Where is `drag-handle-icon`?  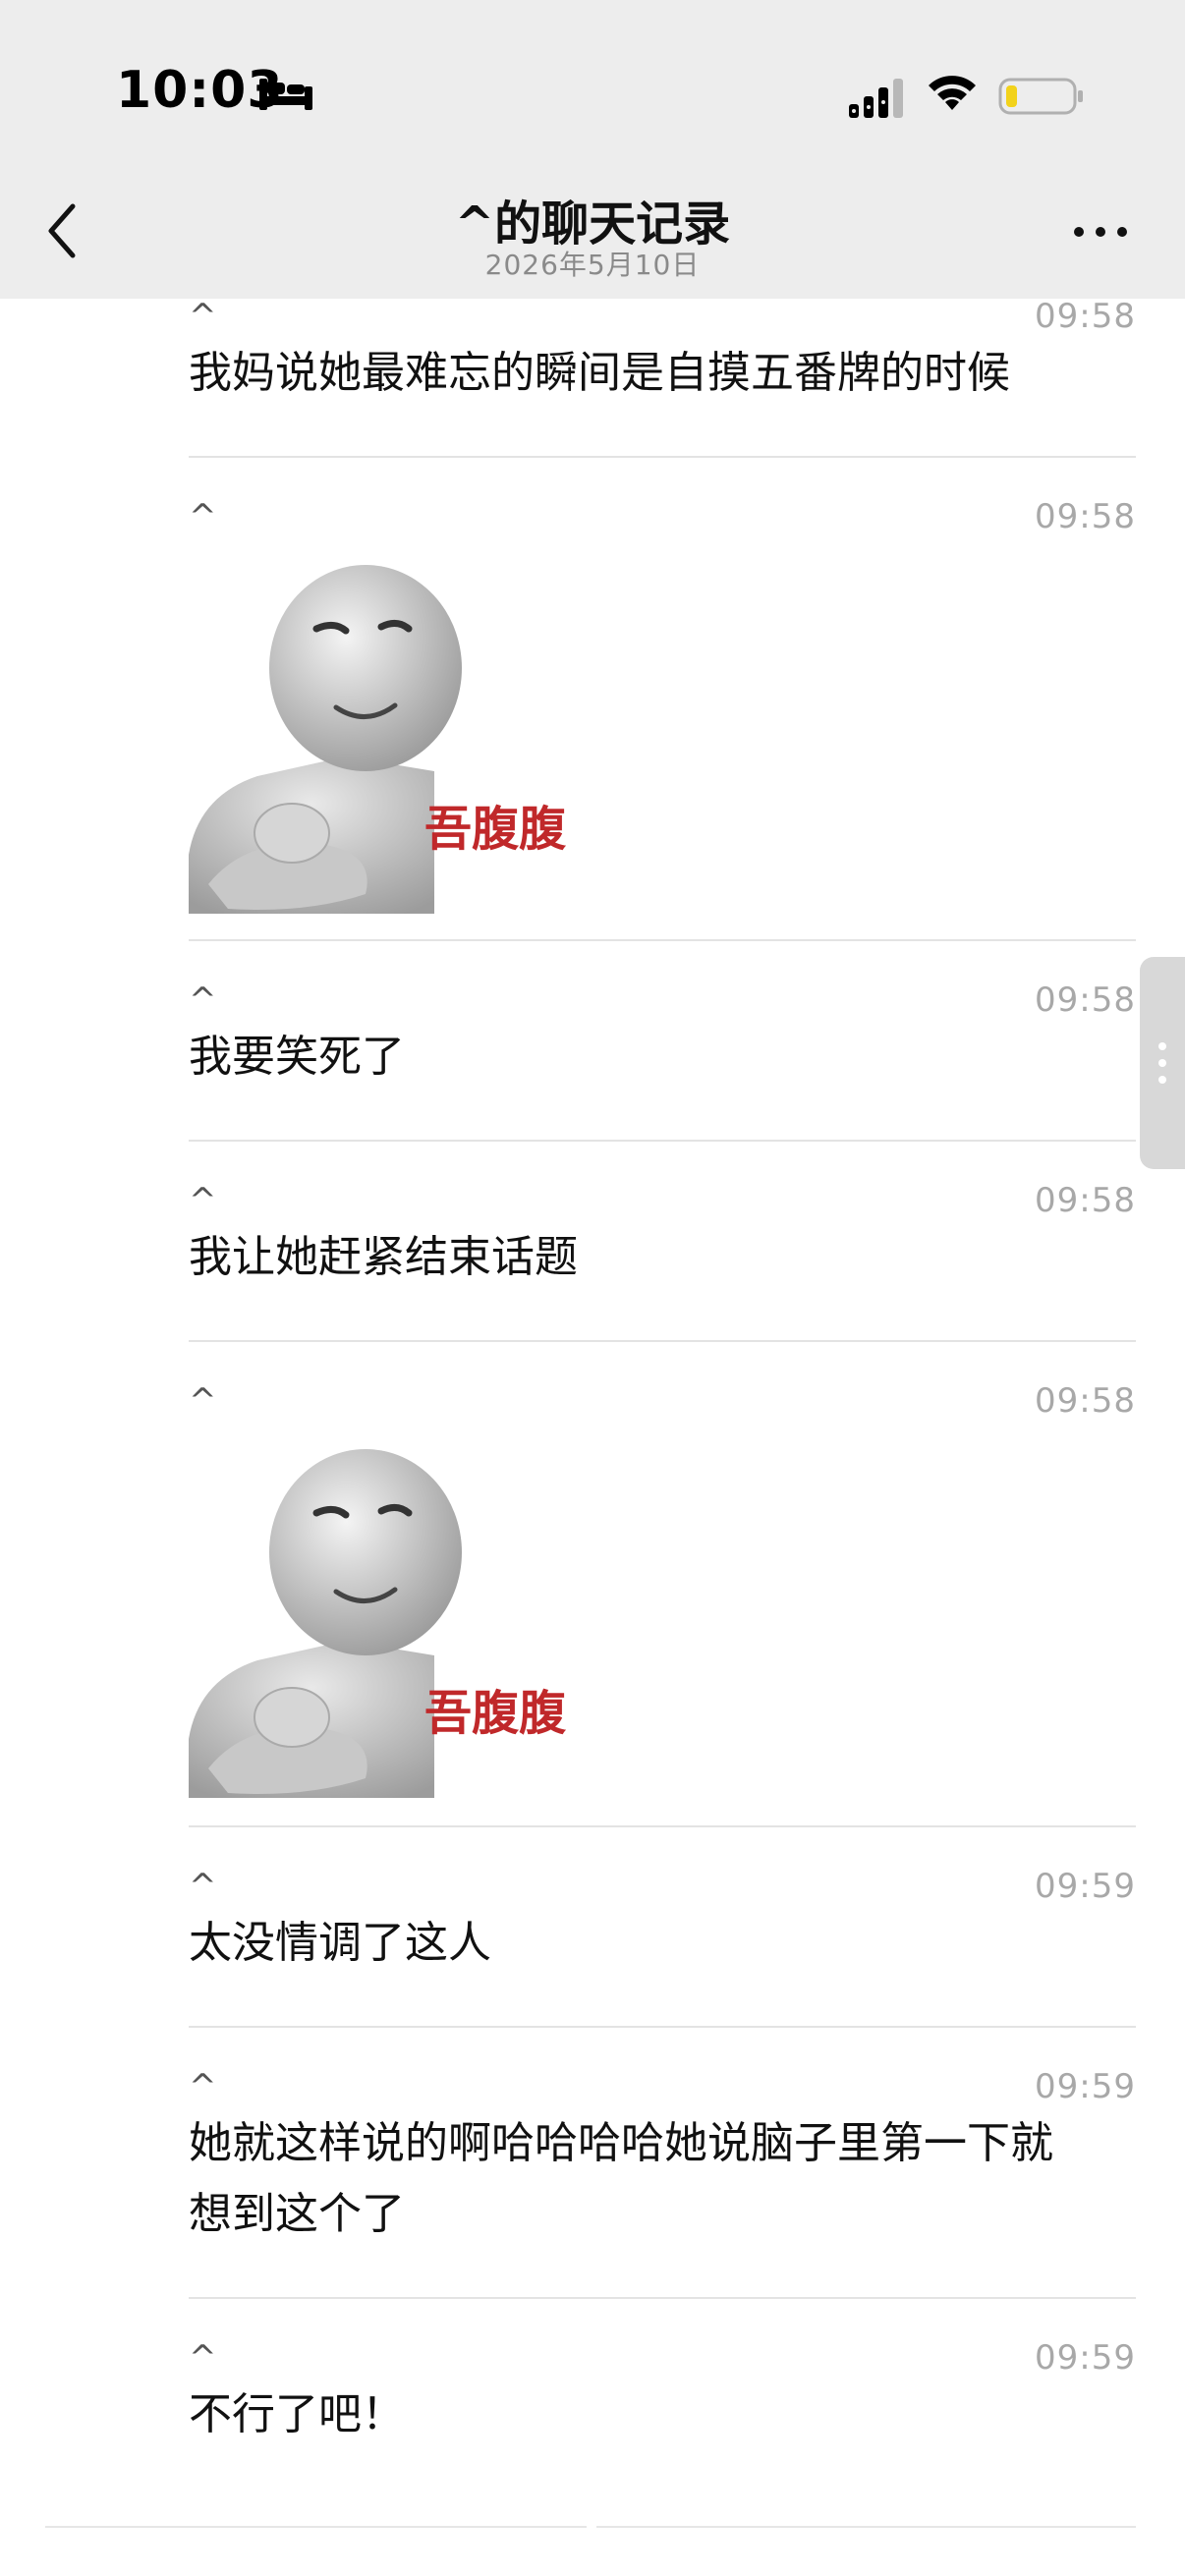
drag-handle-icon is located at coordinates (1162, 1063).